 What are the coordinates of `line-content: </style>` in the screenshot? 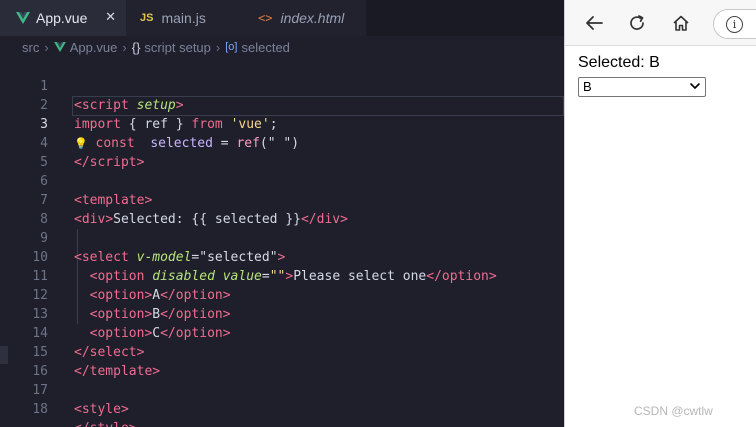 It's located at (105, 423).